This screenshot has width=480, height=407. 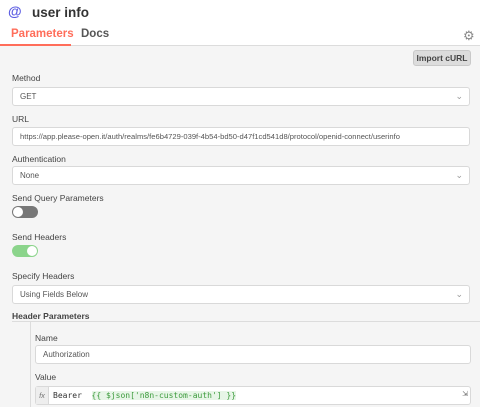 I want to click on import-curl-button: Import cURL, so click(x=442, y=58).